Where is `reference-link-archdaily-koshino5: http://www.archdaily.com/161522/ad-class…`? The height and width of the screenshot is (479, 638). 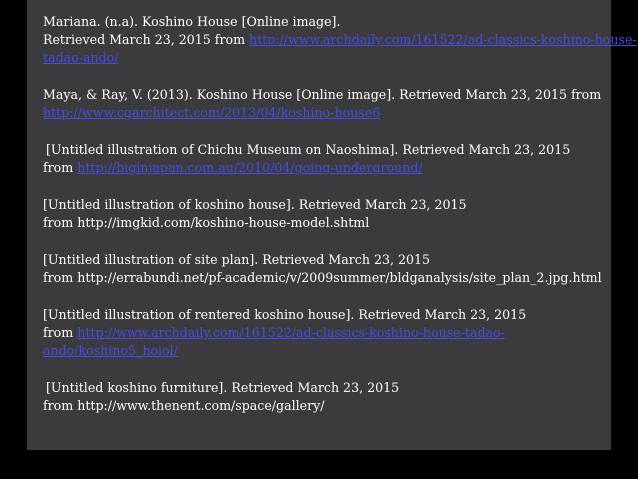
reference-link-archdaily-koshino5: http://www.archdaily.com/161522/ad-class… is located at coordinates (291, 332).